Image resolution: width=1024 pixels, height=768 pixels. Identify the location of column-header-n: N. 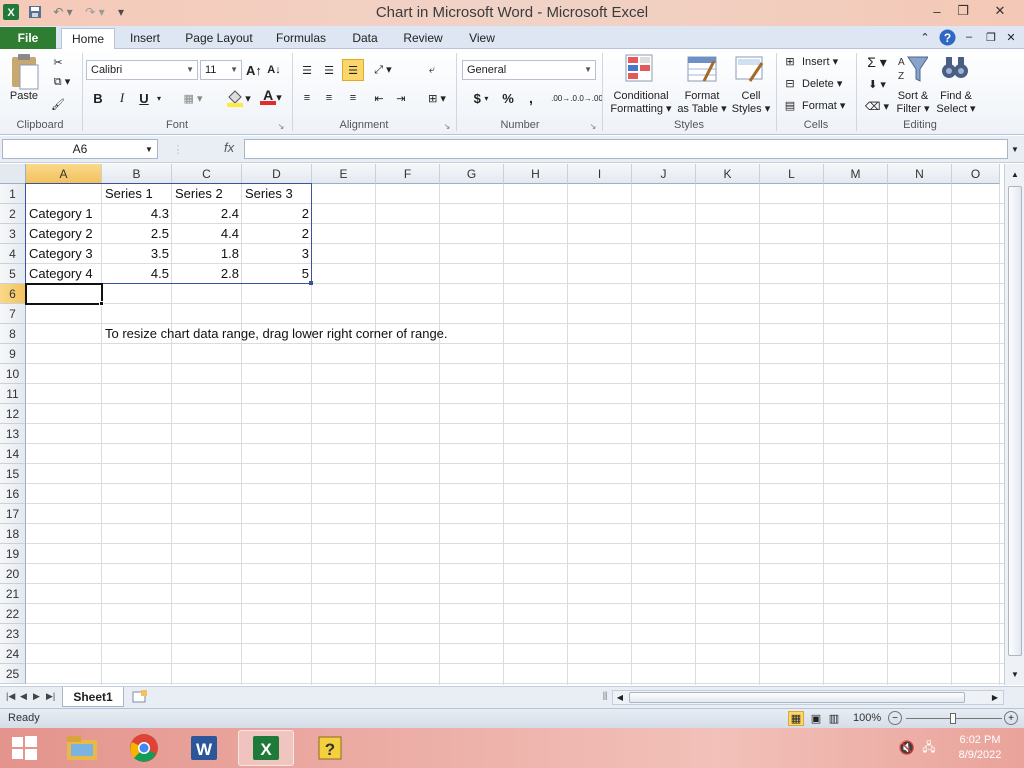
(920, 174).